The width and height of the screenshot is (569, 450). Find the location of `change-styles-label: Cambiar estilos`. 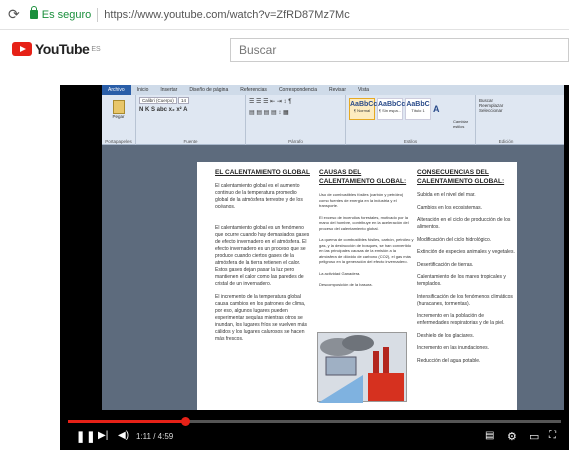

change-styles-label: Cambiar estilos is located at coordinates (461, 124).